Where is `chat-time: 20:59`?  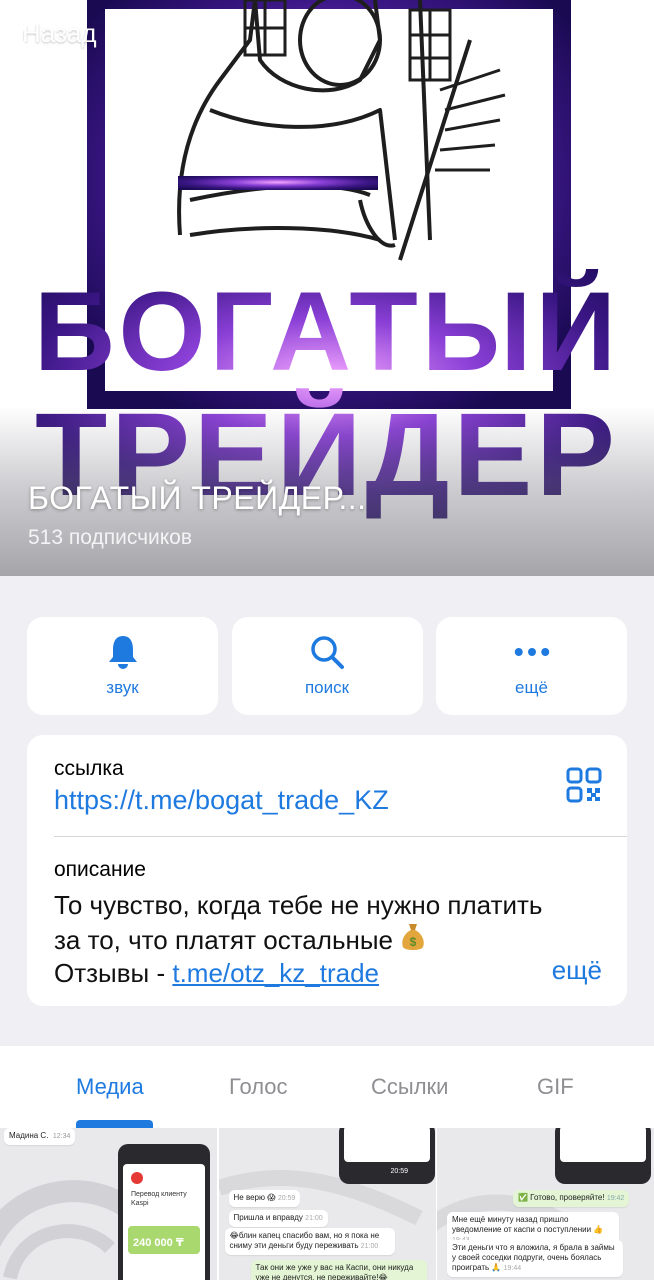 chat-time: 20:59 is located at coordinates (286, 1198).